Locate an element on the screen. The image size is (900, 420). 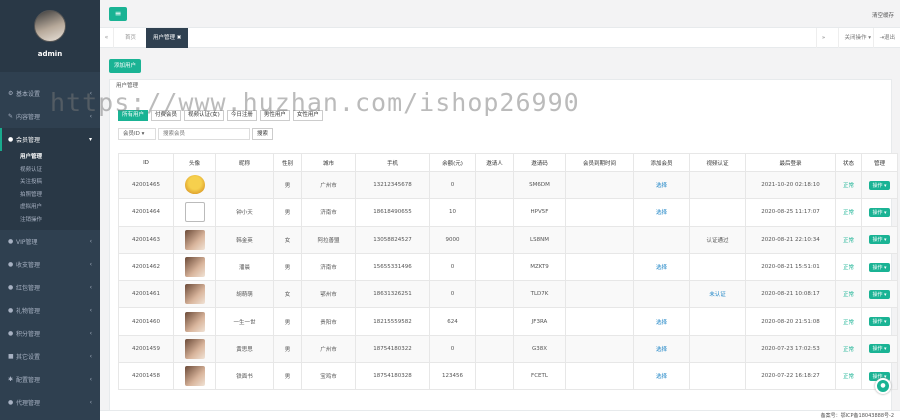
search-button: 搜索 is located at coordinates (263, 134).